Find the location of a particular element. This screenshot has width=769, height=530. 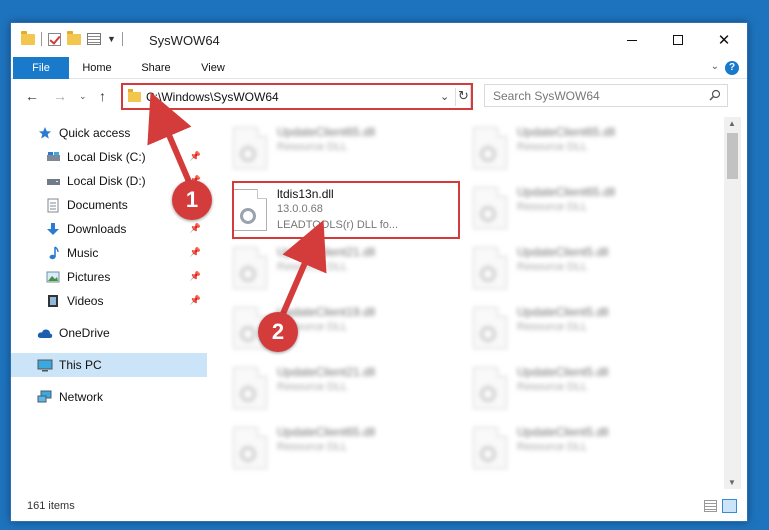

maximize-icon is located at coordinates (678, 40).